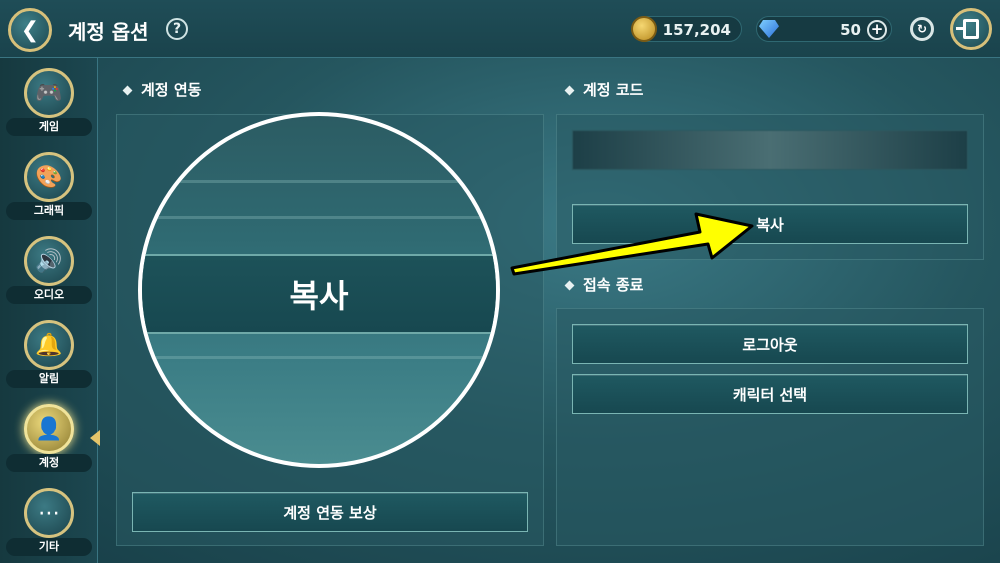  Describe the element at coordinates (850, 30) in the screenshot. I see `gem-amount: 50` at that location.